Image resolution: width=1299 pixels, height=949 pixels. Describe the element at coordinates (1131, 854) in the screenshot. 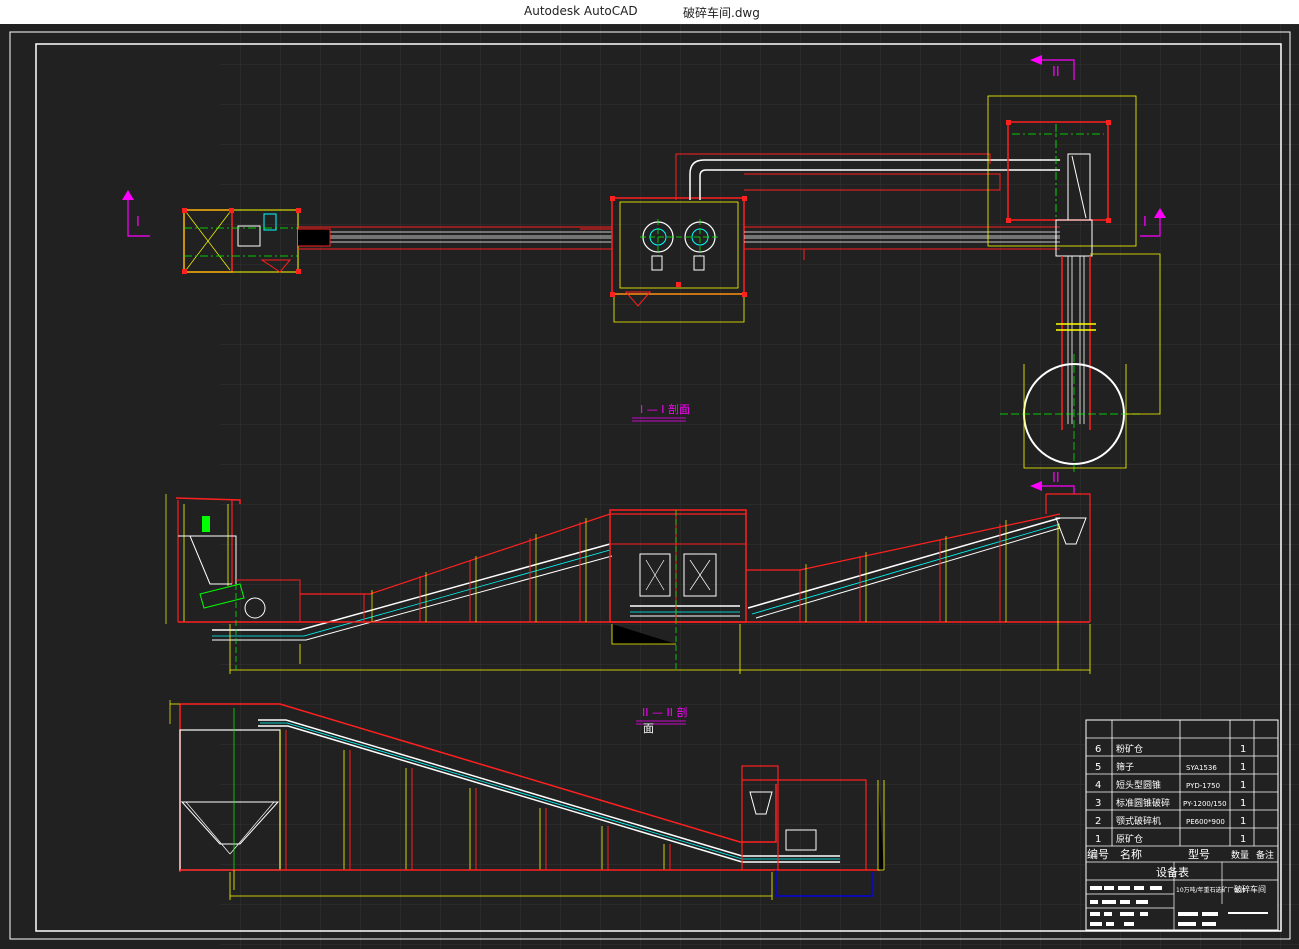

I see `table-header-name: 名称` at that location.